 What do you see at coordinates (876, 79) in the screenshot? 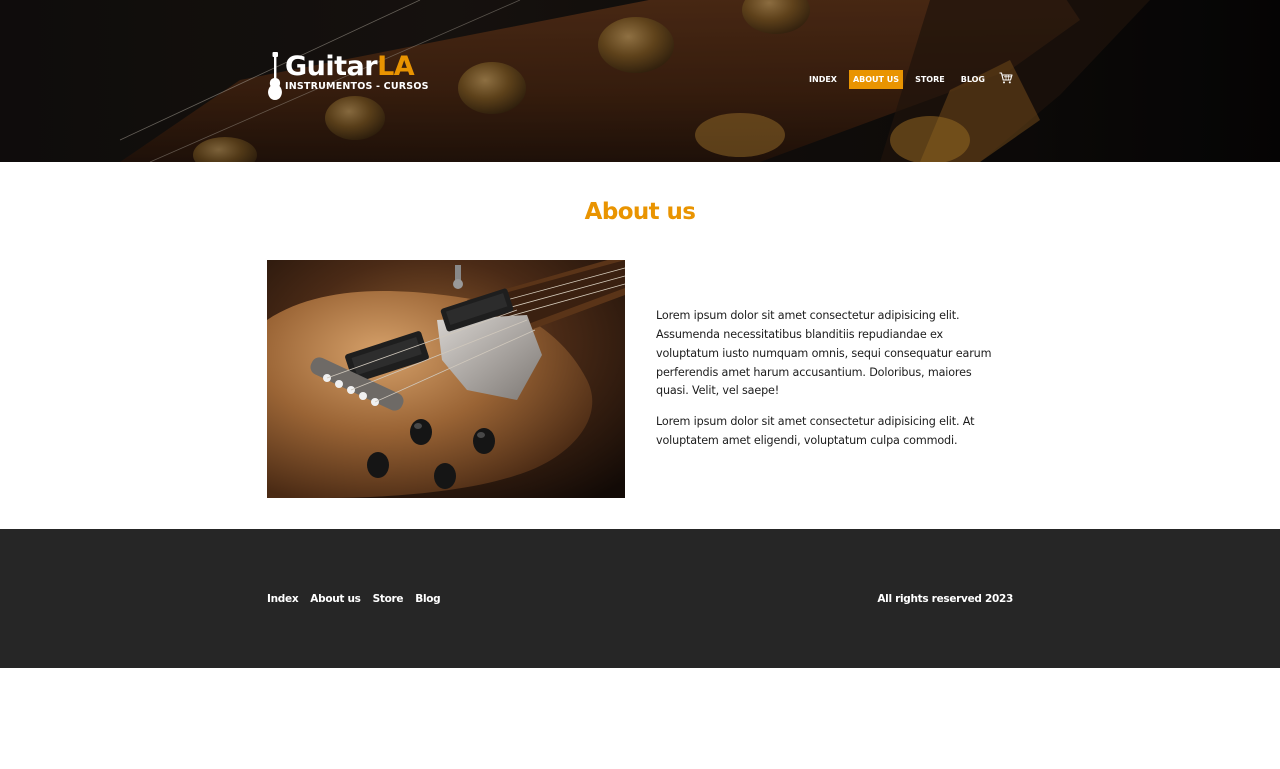
I see `nav-link-about-us: ABOUT US` at bounding box center [876, 79].